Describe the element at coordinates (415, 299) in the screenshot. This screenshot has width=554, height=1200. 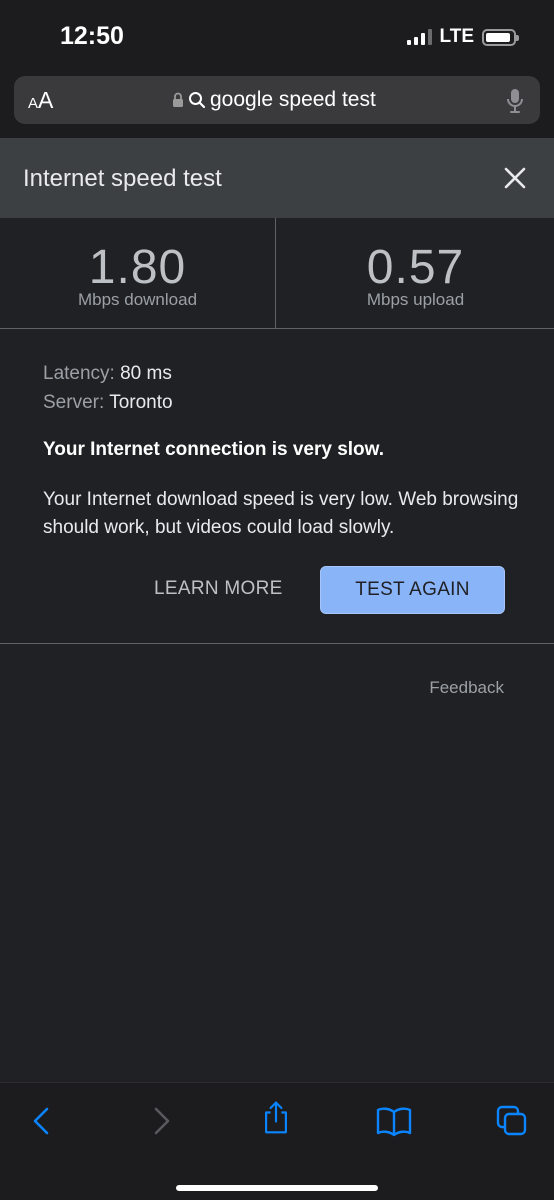
I see `upload-speed-label: Mbps upload` at that location.